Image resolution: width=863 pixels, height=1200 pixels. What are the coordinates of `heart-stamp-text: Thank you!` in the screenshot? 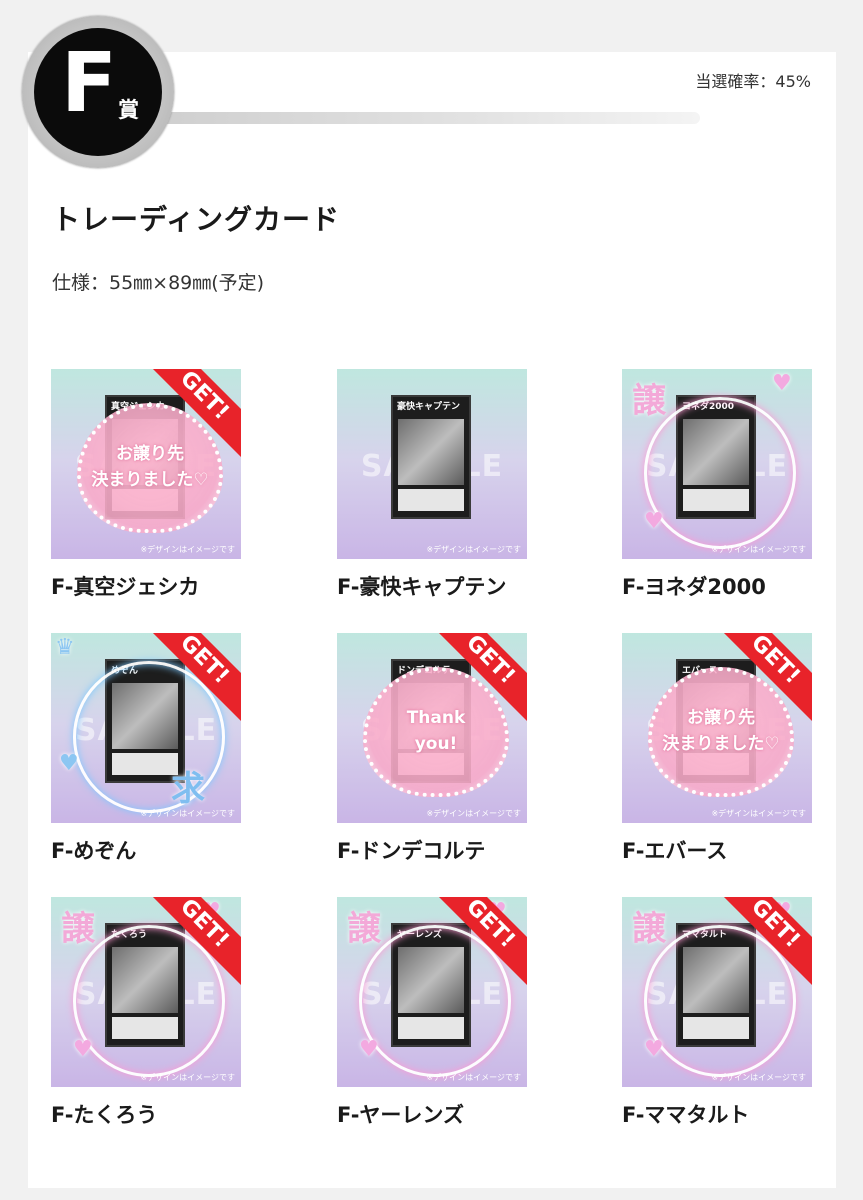 It's located at (436, 731).